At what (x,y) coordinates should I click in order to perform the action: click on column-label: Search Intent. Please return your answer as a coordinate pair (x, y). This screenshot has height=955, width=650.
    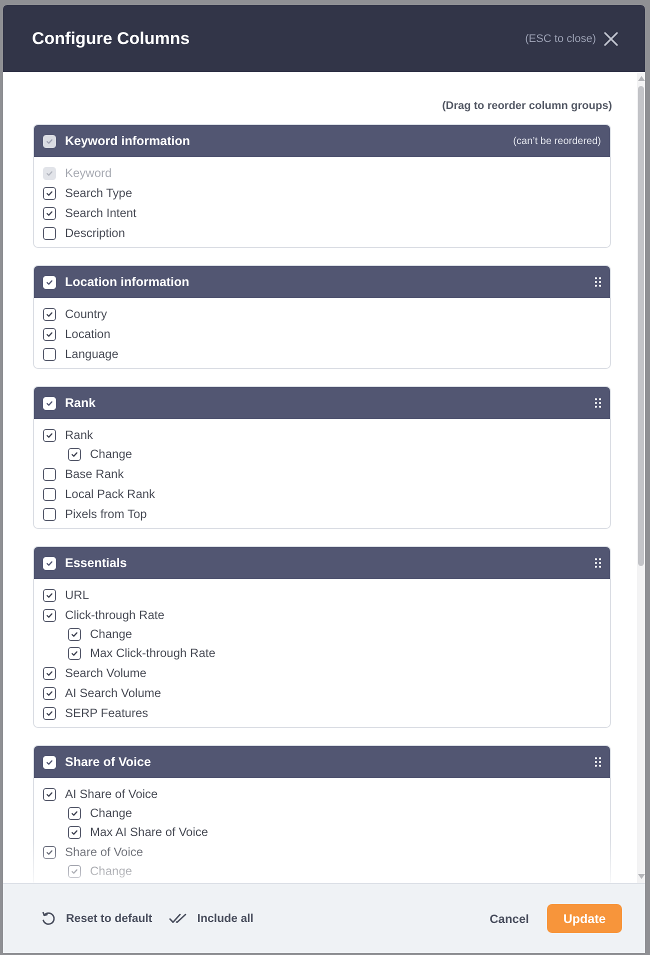
    Looking at the image, I should click on (100, 213).